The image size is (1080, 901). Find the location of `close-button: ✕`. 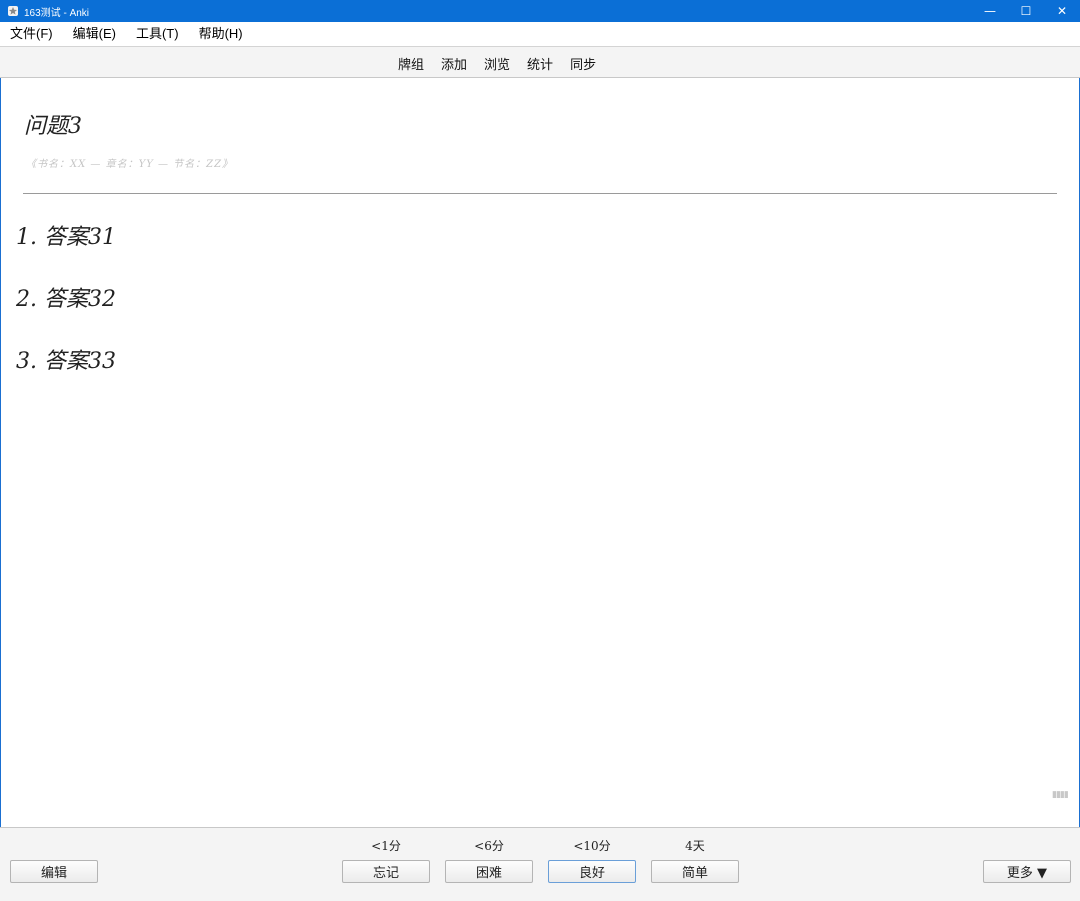

close-button: ✕ is located at coordinates (1062, 11).